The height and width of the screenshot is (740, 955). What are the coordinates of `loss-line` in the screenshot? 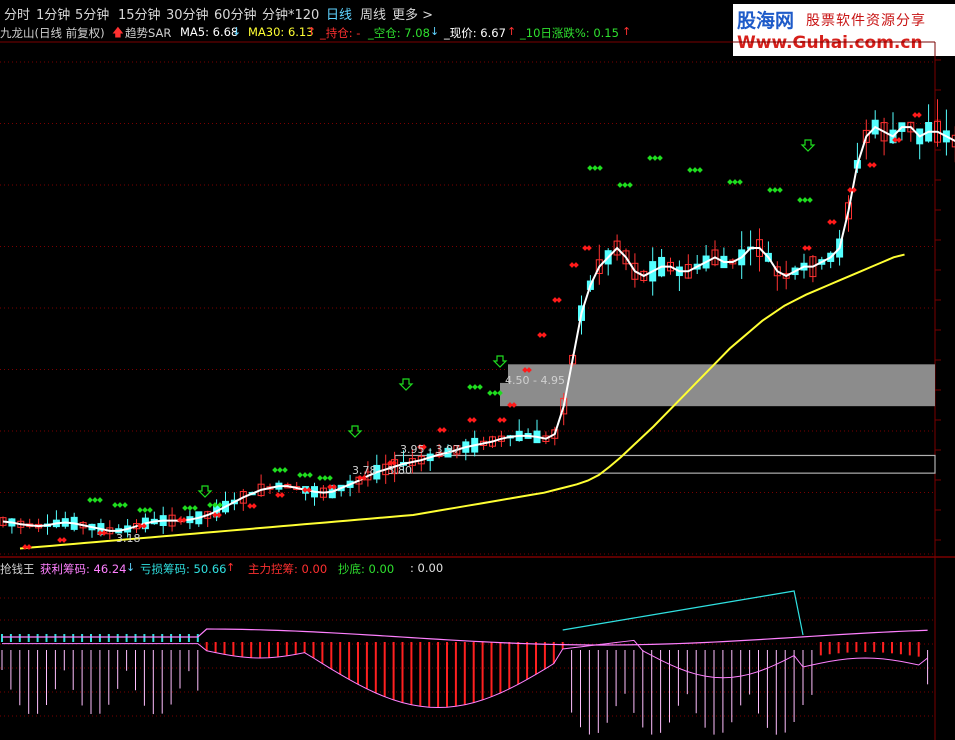 It's located at (683, 613).